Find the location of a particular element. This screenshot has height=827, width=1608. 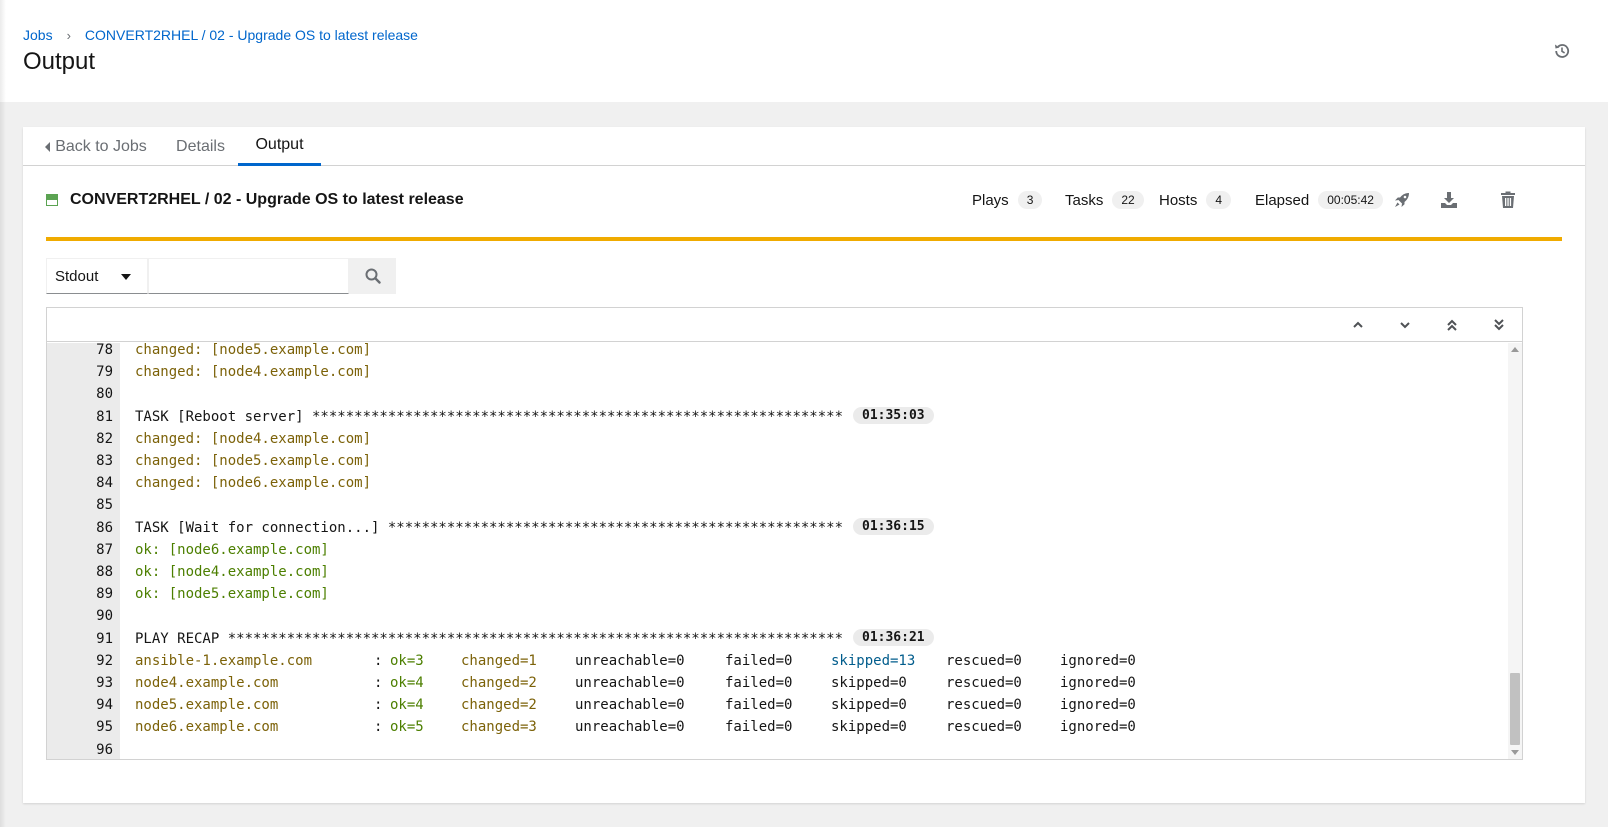

output-nav-bar is located at coordinates (784, 325).